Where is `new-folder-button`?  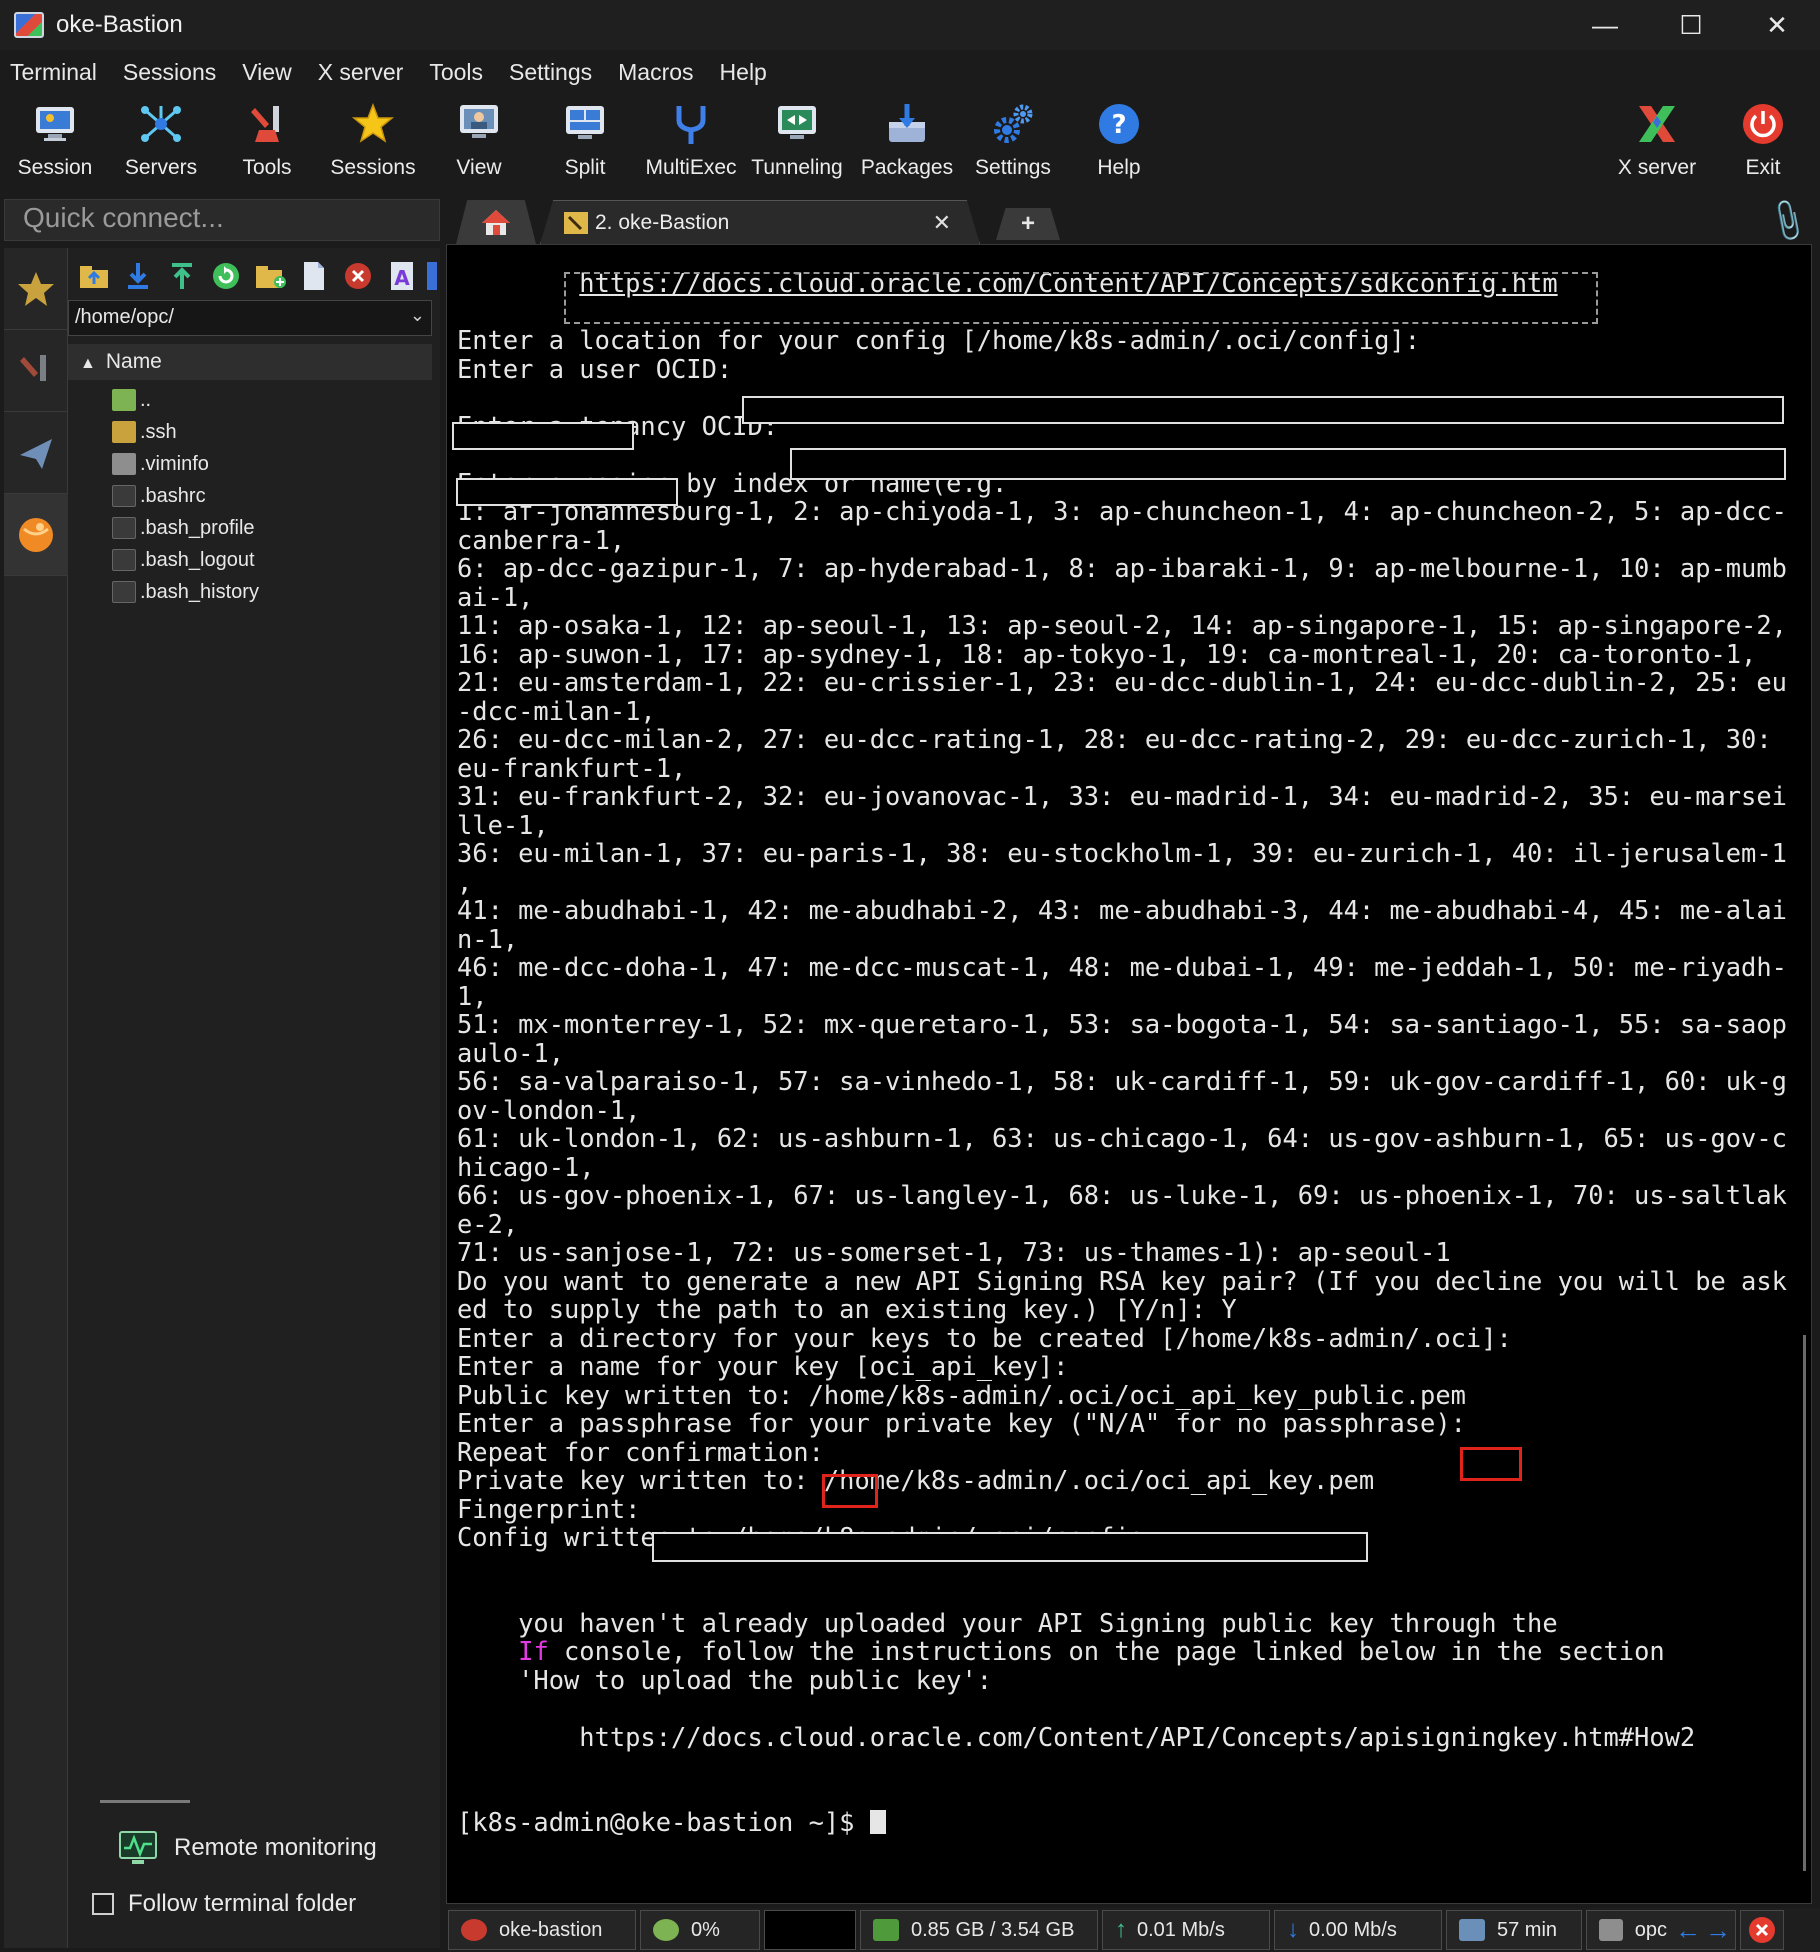 new-folder-button is located at coordinates (270, 276).